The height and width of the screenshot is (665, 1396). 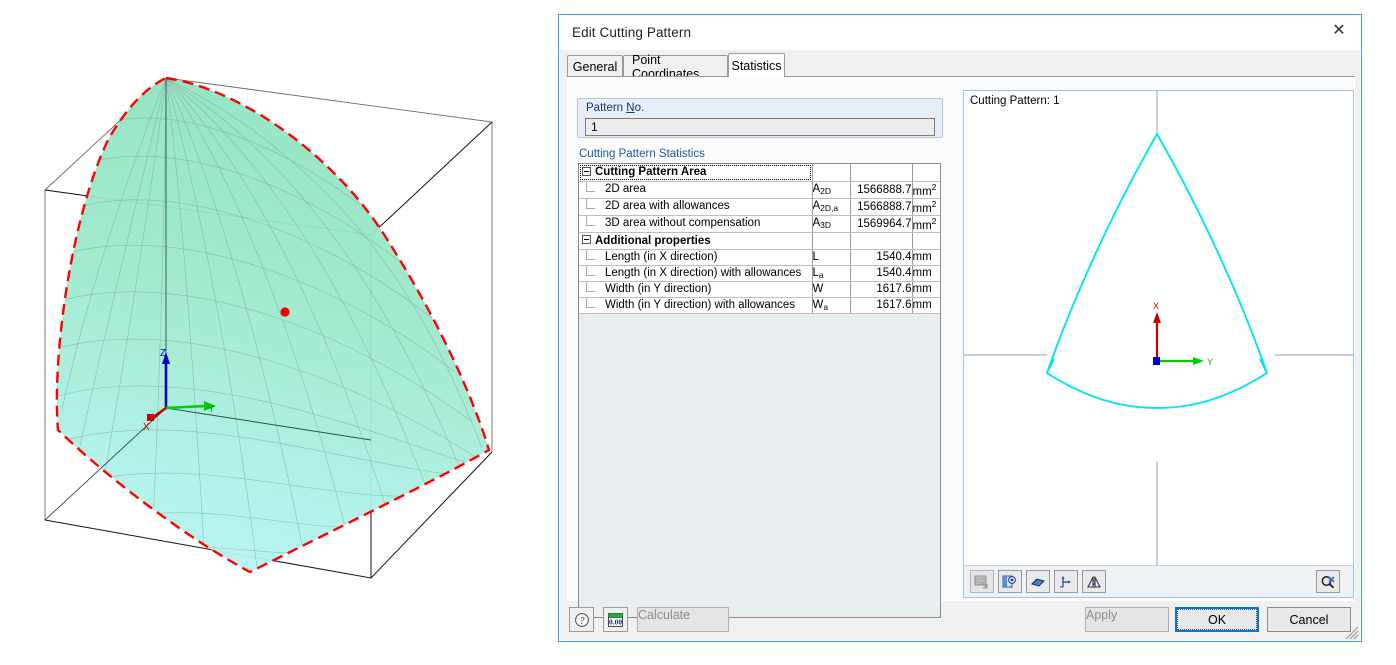 What do you see at coordinates (211, 409) in the screenshot?
I see `axis-label-y: Y` at bounding box center [211, 409].